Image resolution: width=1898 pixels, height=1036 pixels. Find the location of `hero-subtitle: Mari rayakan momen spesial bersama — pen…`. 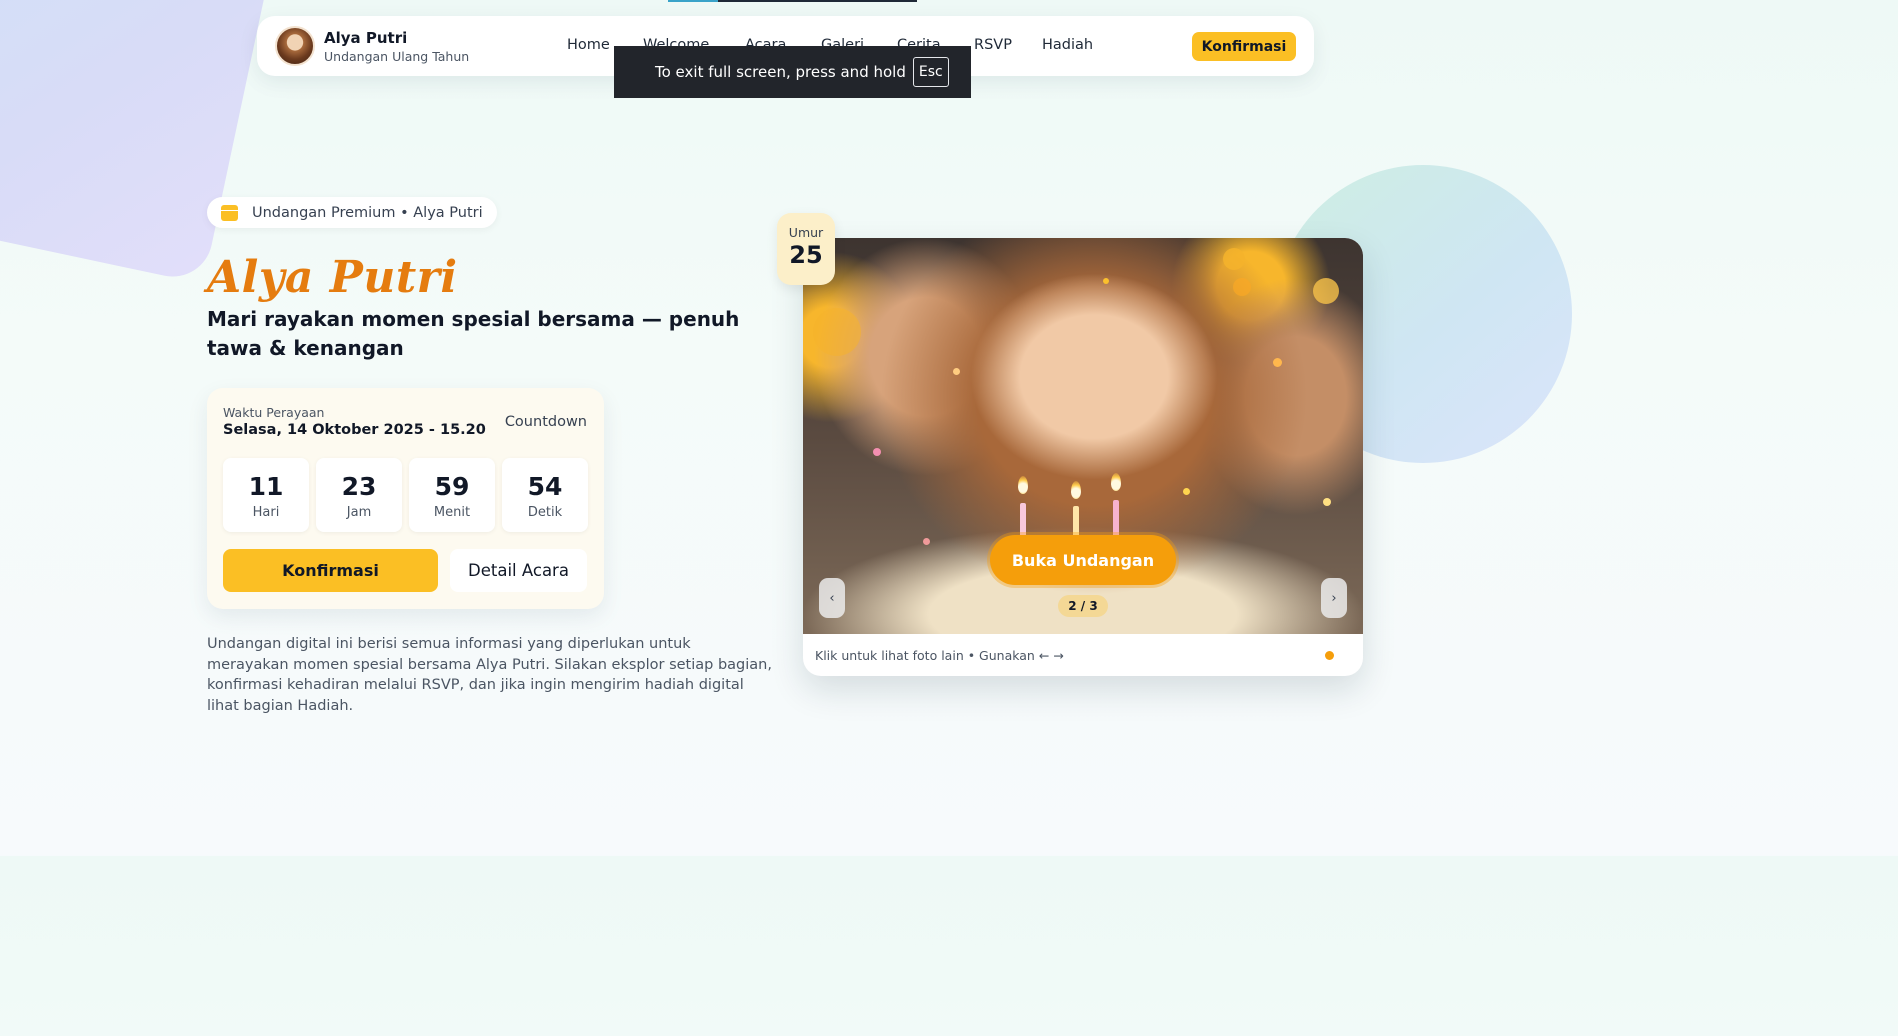

hero-subtitle: Mari rayakan momen spesial bersama — pen… is located at coordinates (473, 333).